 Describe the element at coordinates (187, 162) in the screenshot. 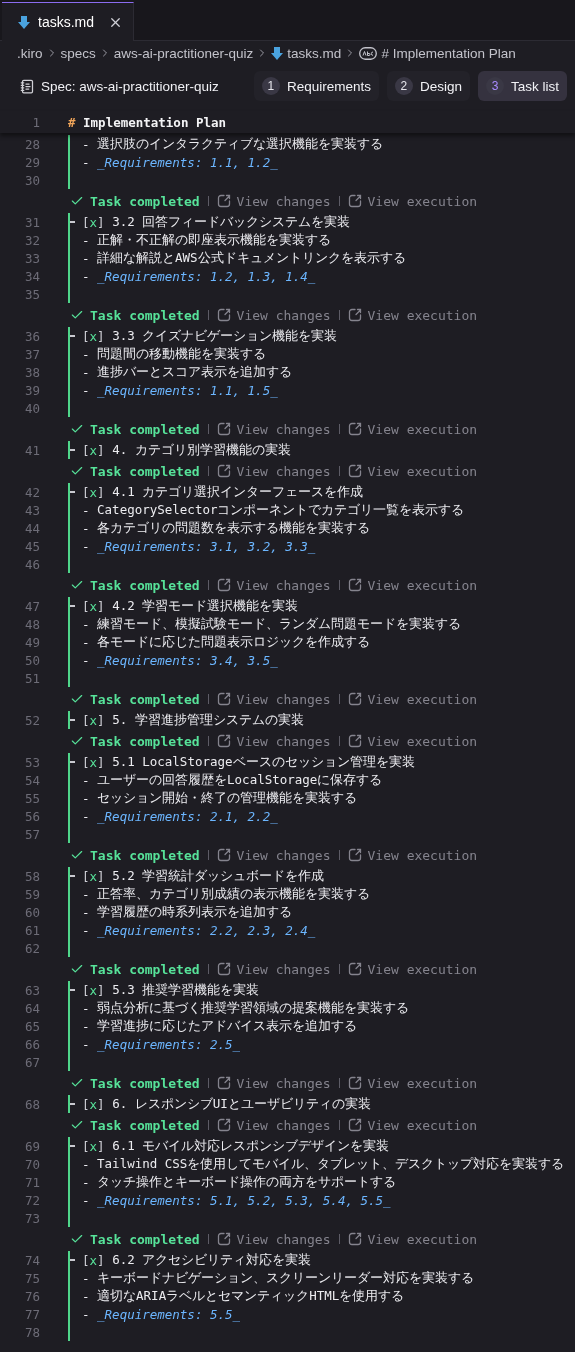

I see `requirements-text: _Requirements: 1.1, 1.2_` at that location.